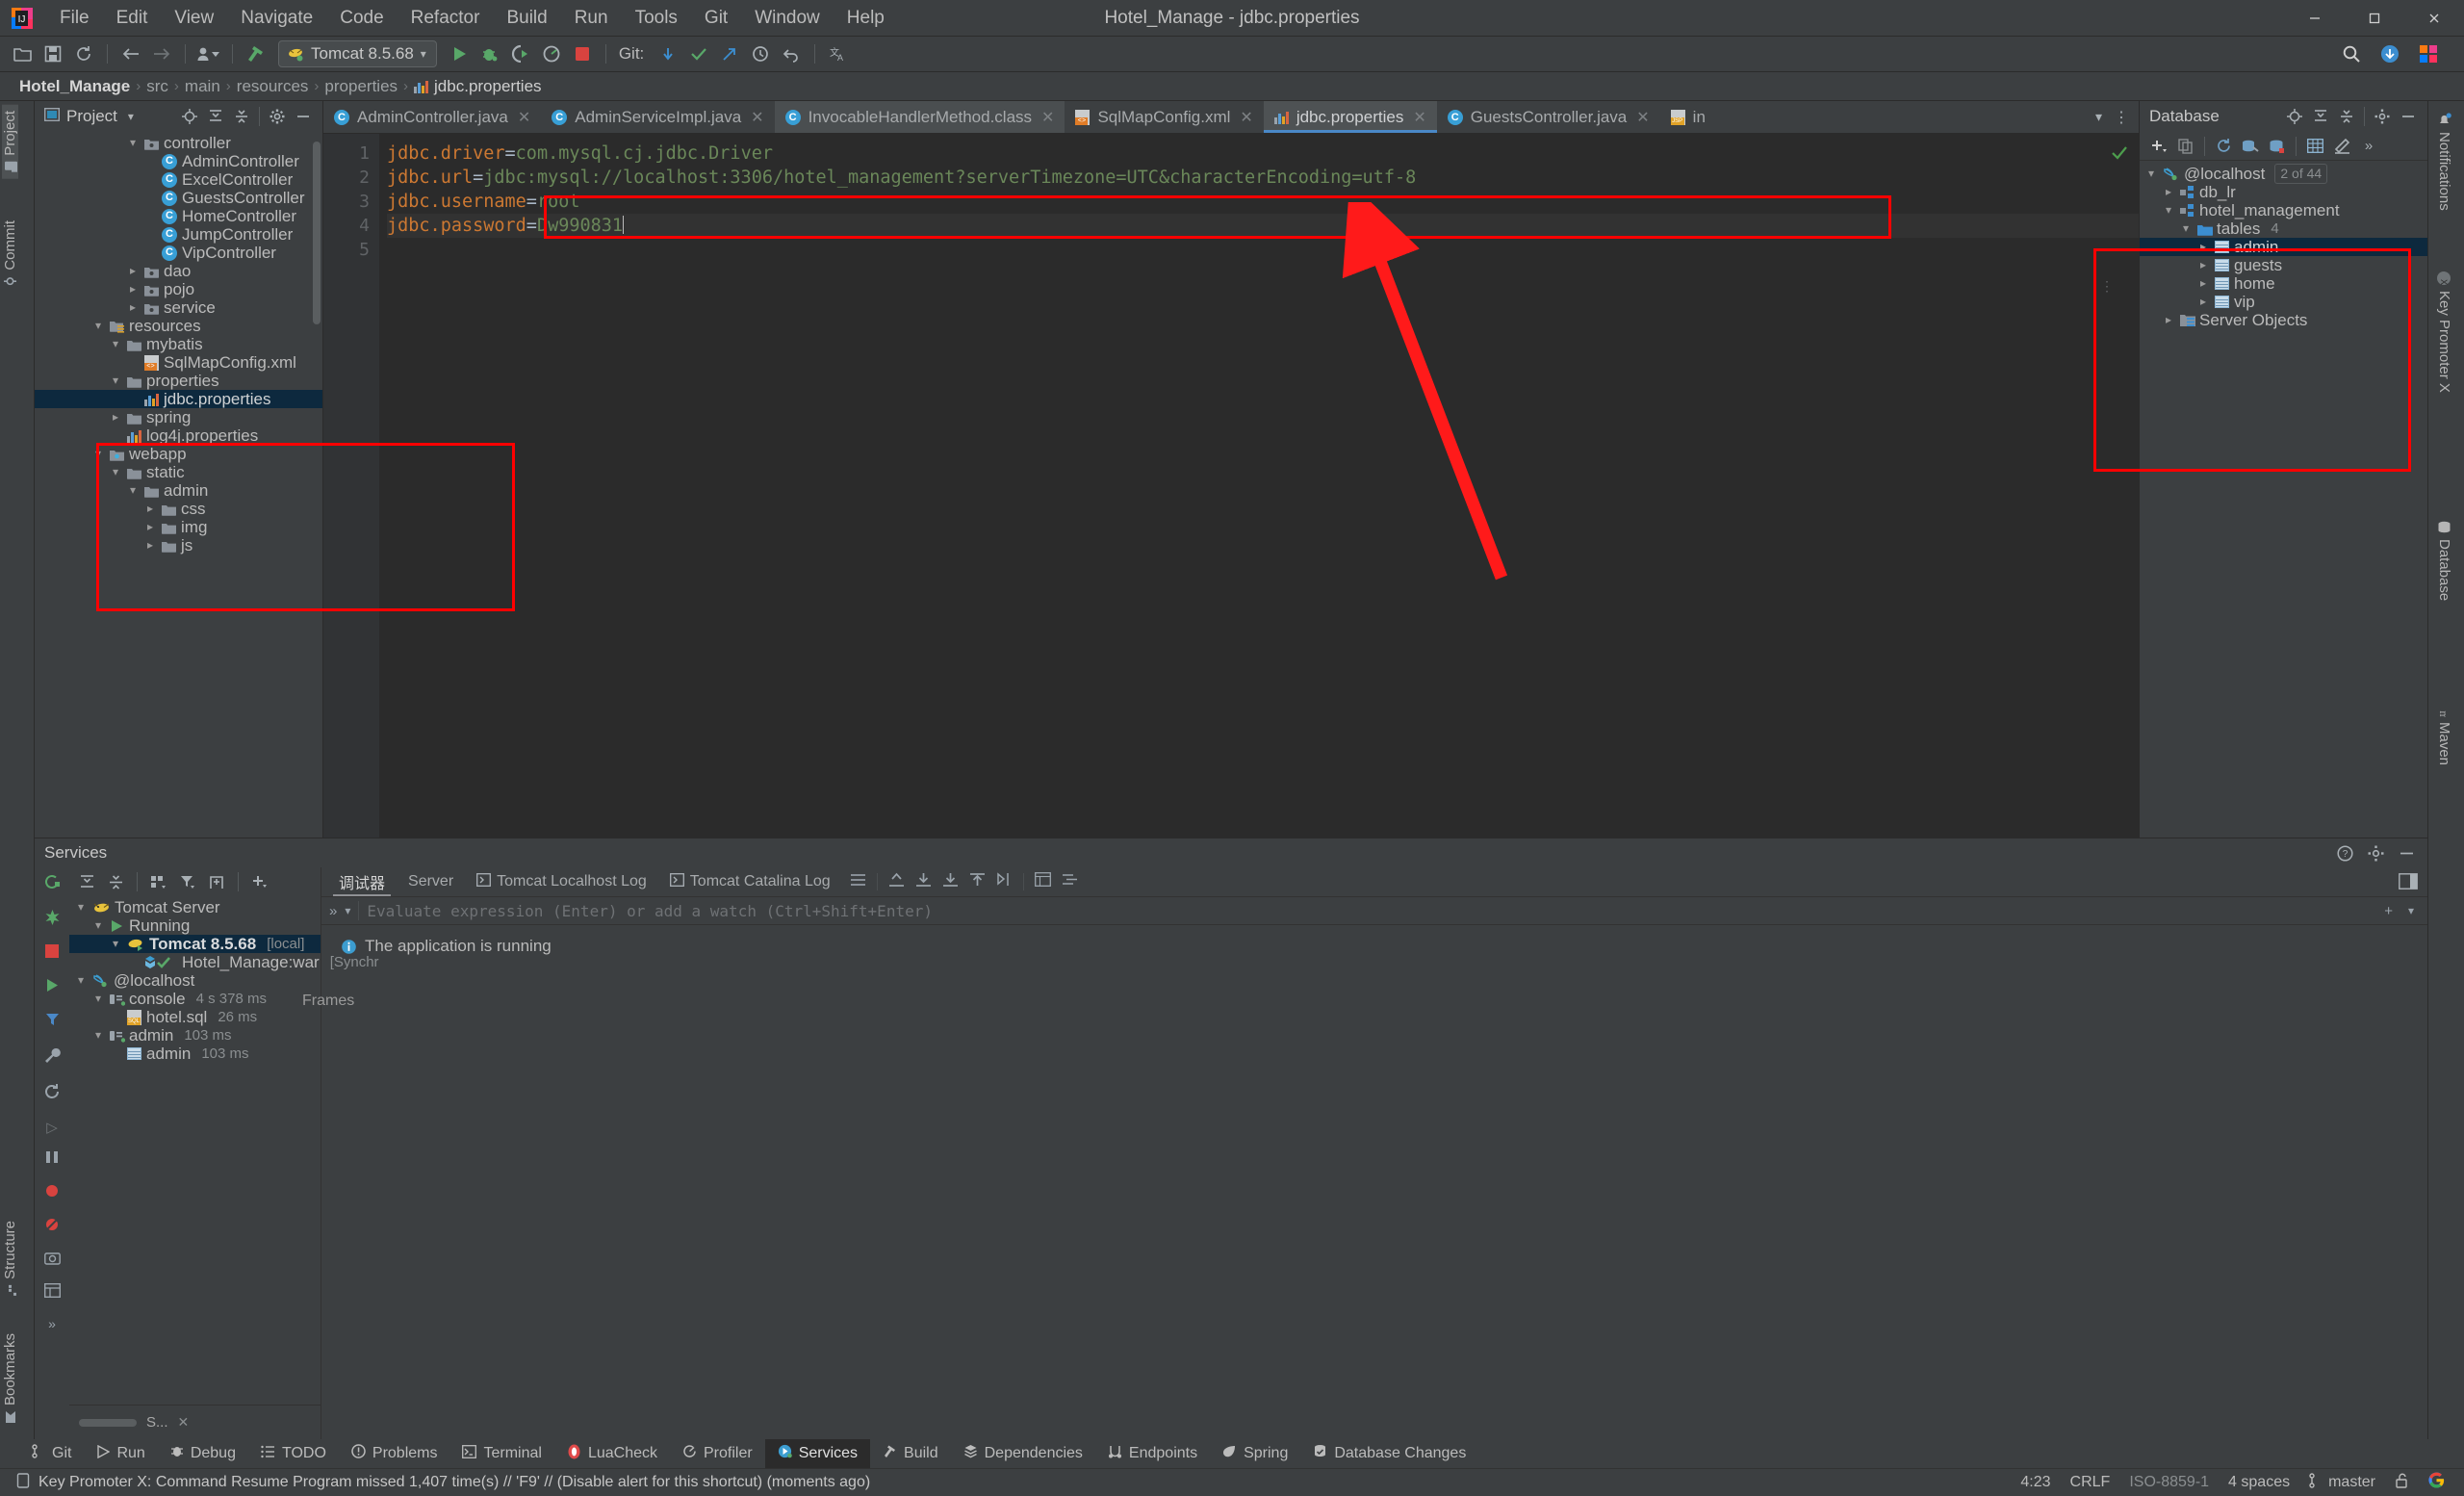  What do you see at coordinates (52, 1160) in the screenshot?
I see `pause-icon` at bounding box center [52, 1160].